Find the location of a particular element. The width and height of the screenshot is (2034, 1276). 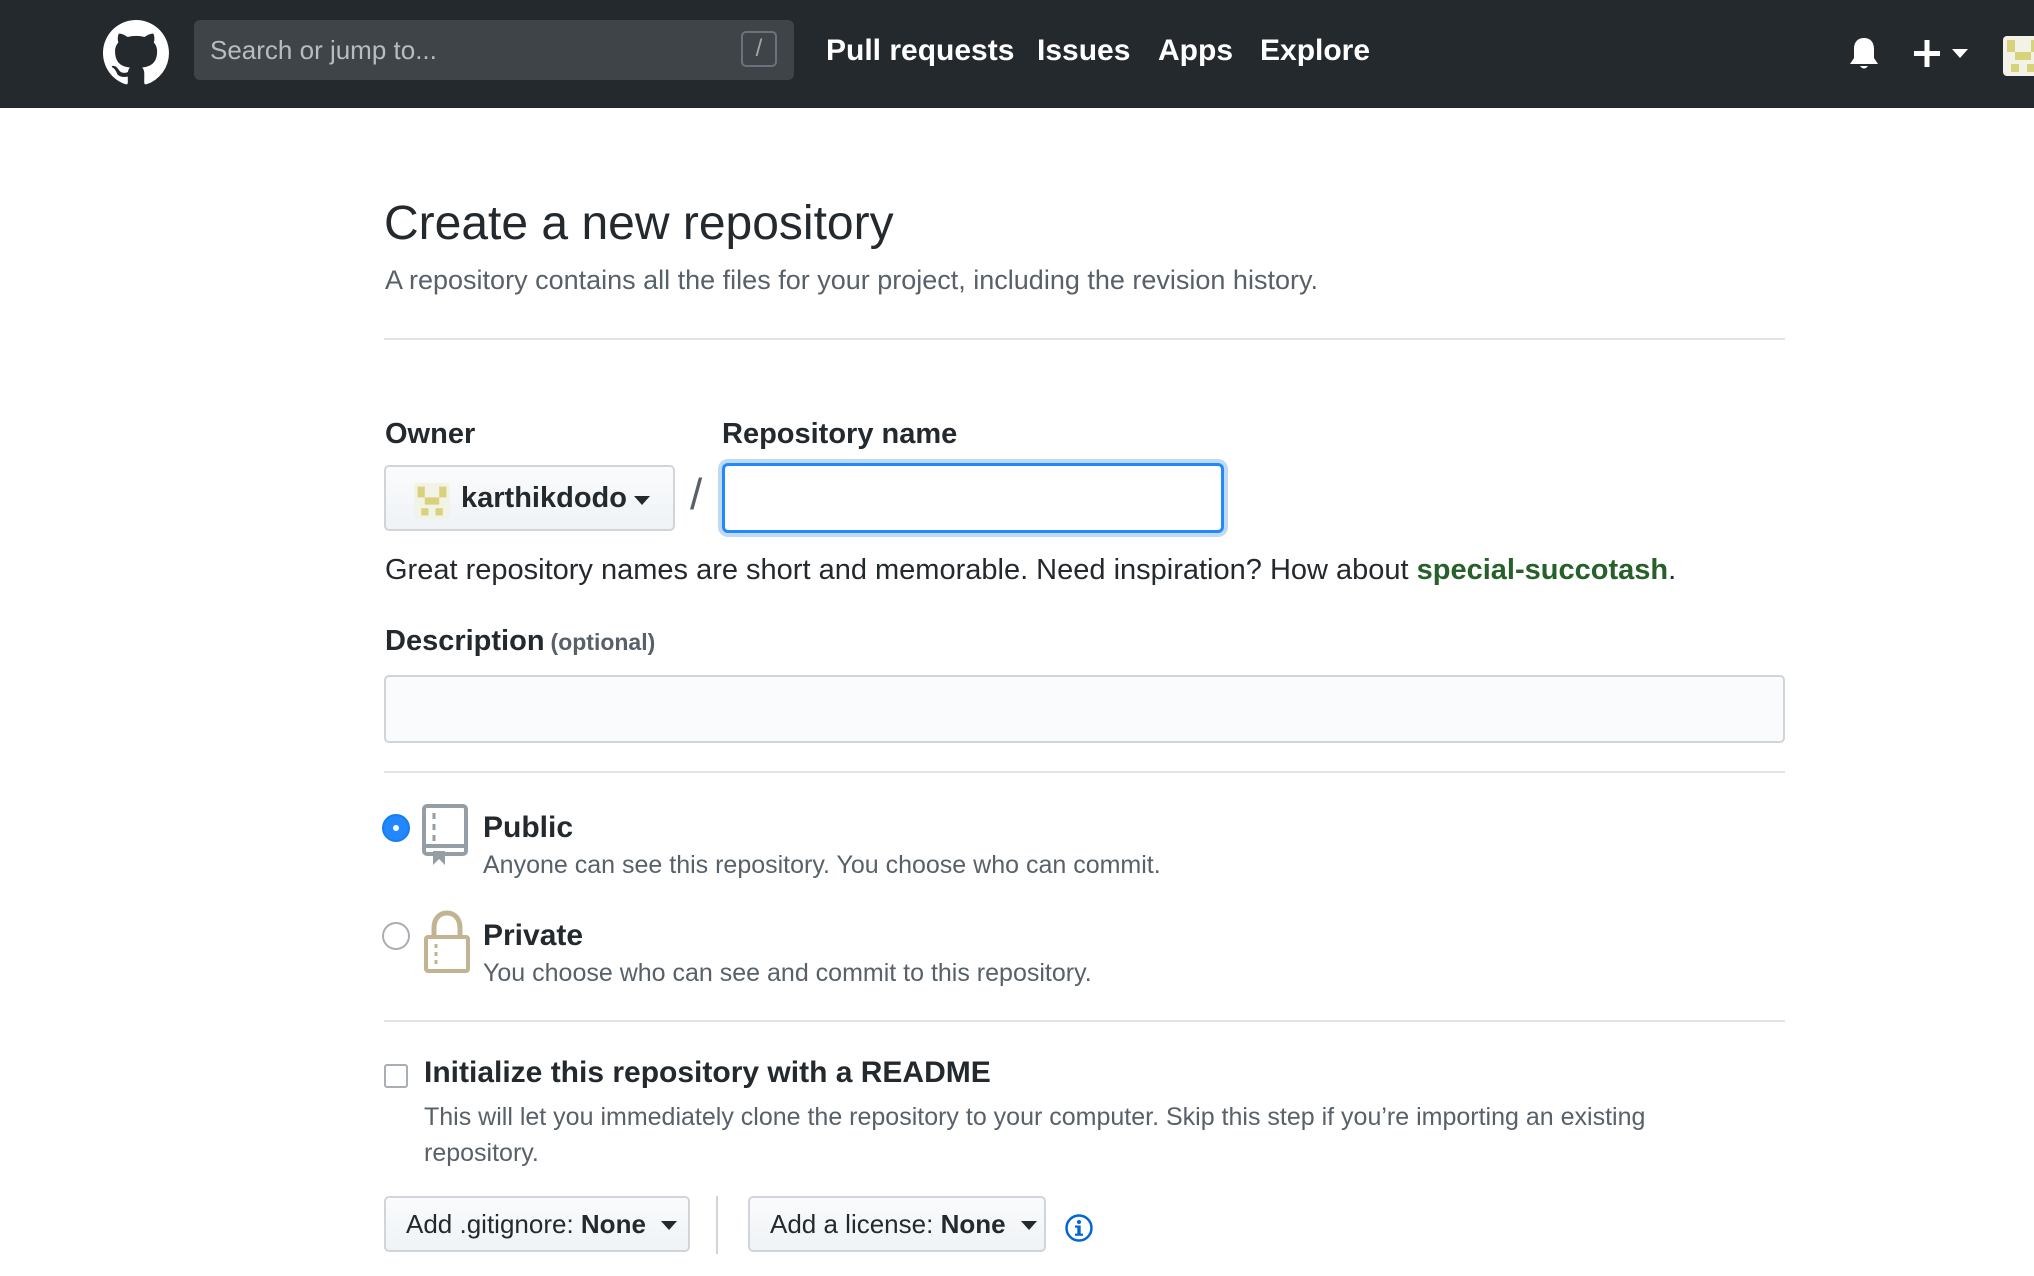

license-label: Add a license: is located at coordinates (852, 1224).